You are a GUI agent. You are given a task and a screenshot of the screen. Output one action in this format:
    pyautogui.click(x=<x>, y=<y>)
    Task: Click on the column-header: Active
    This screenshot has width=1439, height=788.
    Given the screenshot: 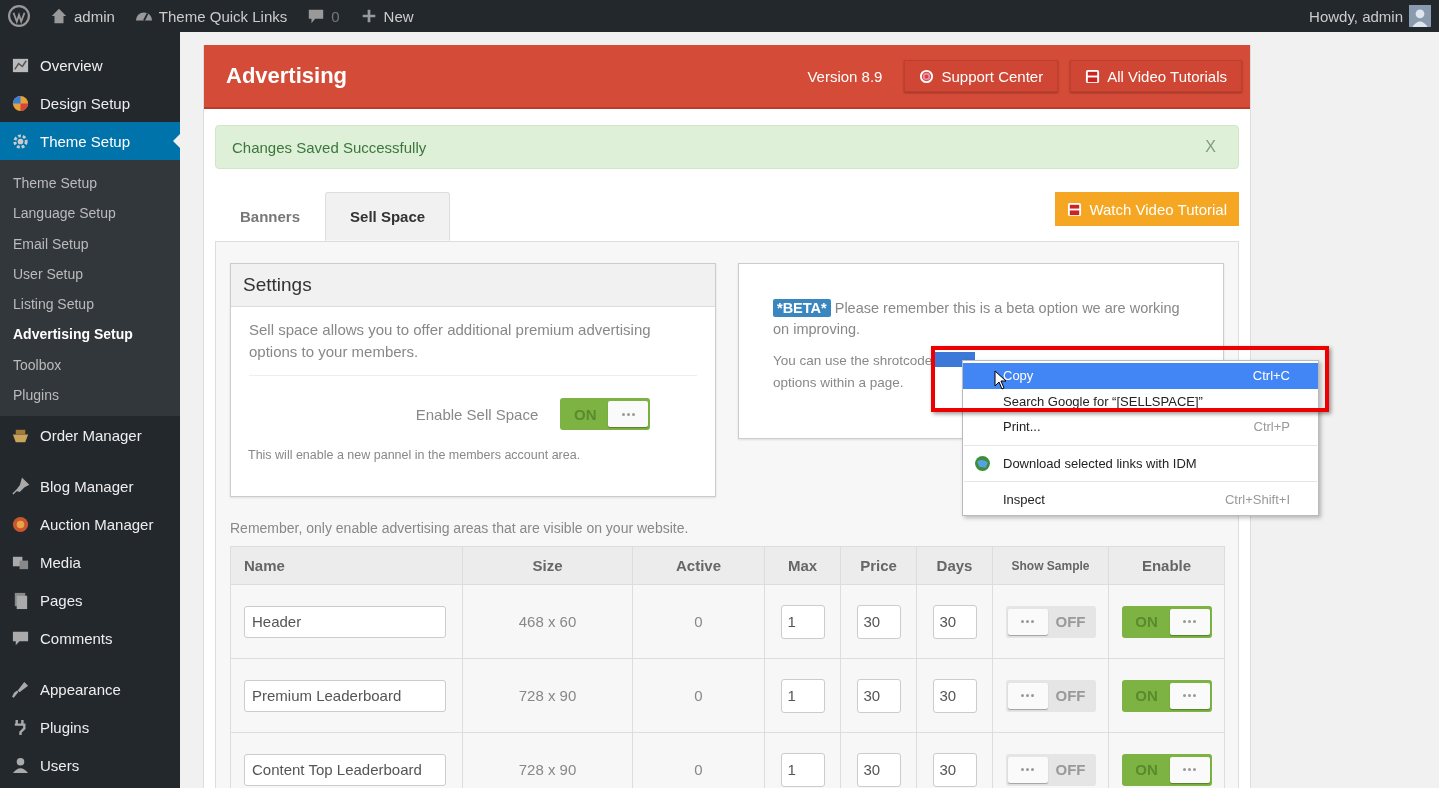 What is the action you would take?
    pyautogui.click(x=698, y=565)
    